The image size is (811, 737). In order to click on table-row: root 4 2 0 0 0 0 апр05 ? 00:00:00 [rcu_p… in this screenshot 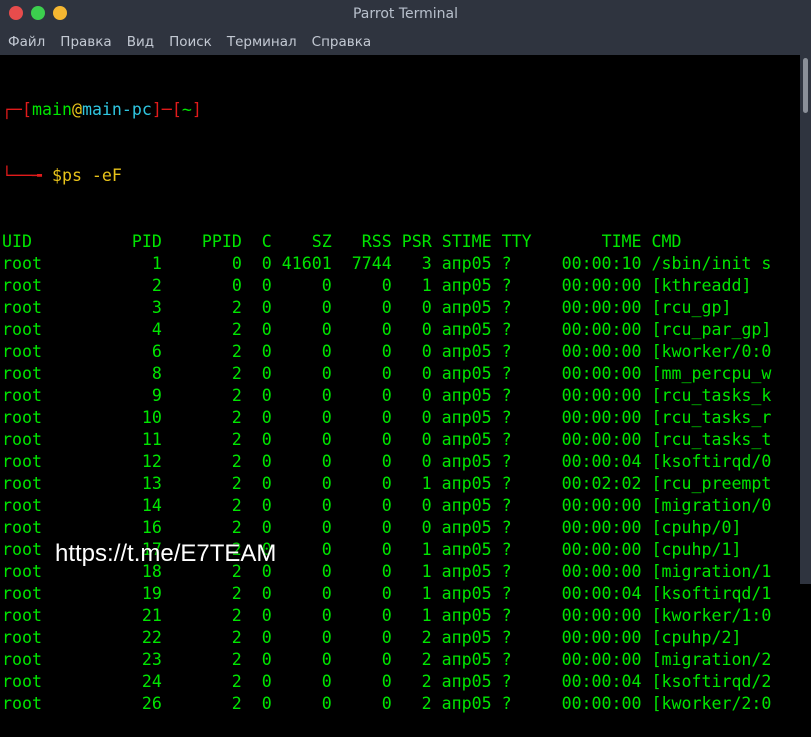, I will do `click(402, 330)`.